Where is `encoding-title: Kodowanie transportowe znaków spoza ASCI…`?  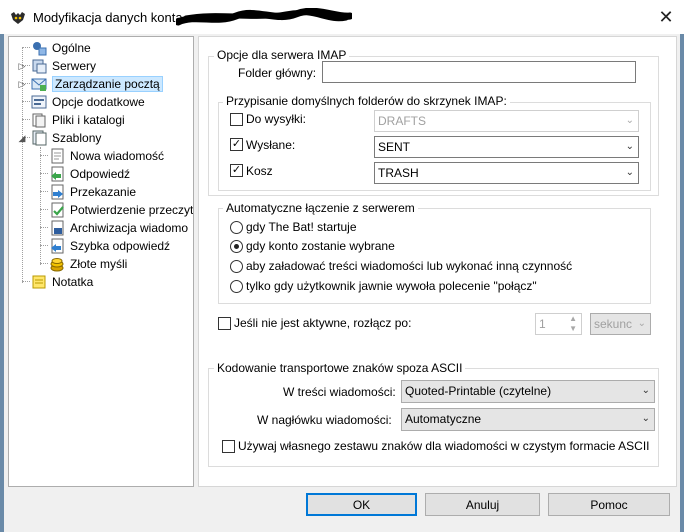 encoding-title: Kodowanie transportowe znaków spoza ASCI… is located at coordinates (340, 368).